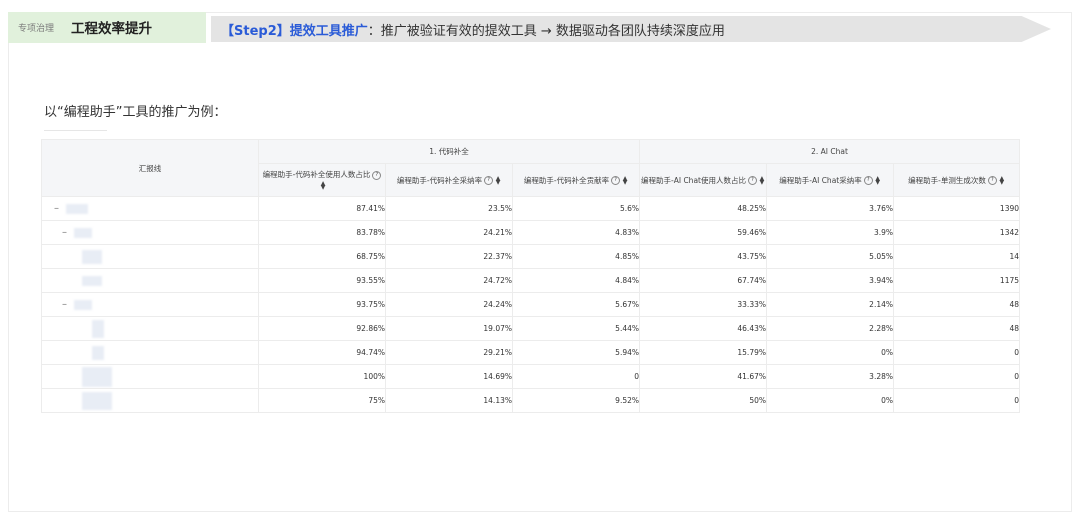 The image size is (1080, 523). I want to click on table-cell: 5.44%, so click(576, 328).